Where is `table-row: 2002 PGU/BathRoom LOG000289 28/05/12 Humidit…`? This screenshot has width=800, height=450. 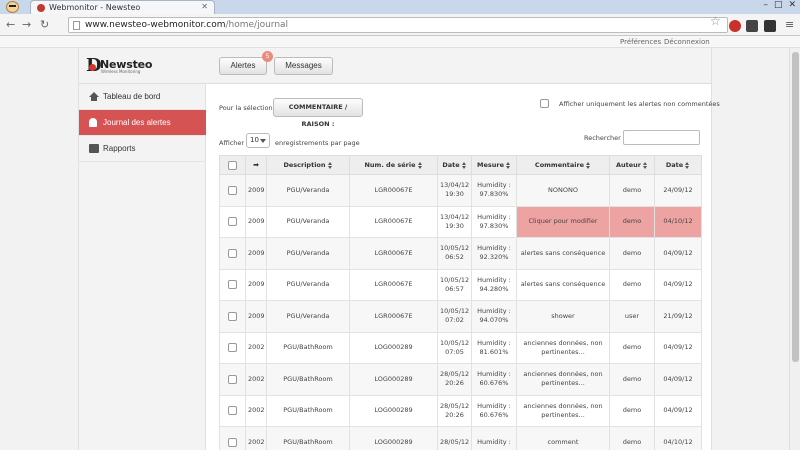
table-row: 2002 PGU/BathRoom LOG000289 28/05/12 Humidit… is located at coordinates (460, 438).